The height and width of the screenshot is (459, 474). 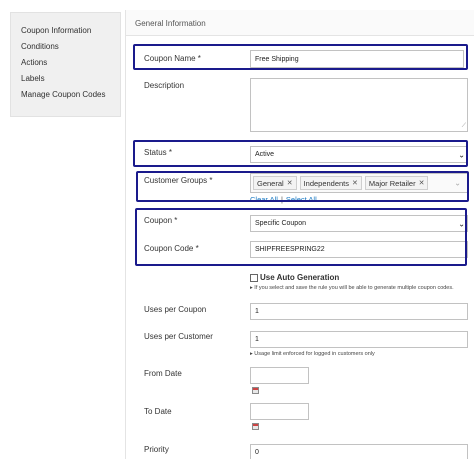 I want to click on customer-groups-multiselect: General ✕ Independents ✕ Major Retailer ✕ ⌄, so click(x=359, y=183).